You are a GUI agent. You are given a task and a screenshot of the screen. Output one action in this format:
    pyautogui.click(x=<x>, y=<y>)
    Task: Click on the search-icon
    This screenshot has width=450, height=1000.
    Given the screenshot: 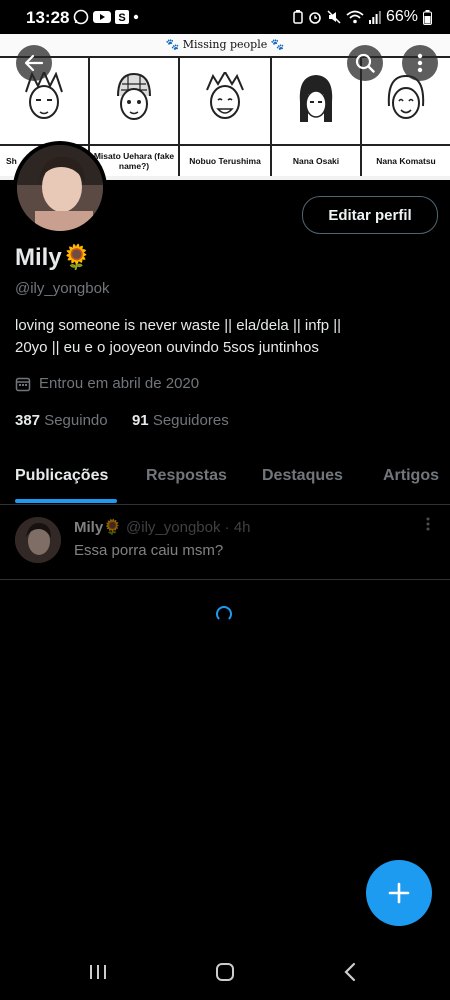 What is the action you would take?
    pyautogui.click(x=365, y=63)
    